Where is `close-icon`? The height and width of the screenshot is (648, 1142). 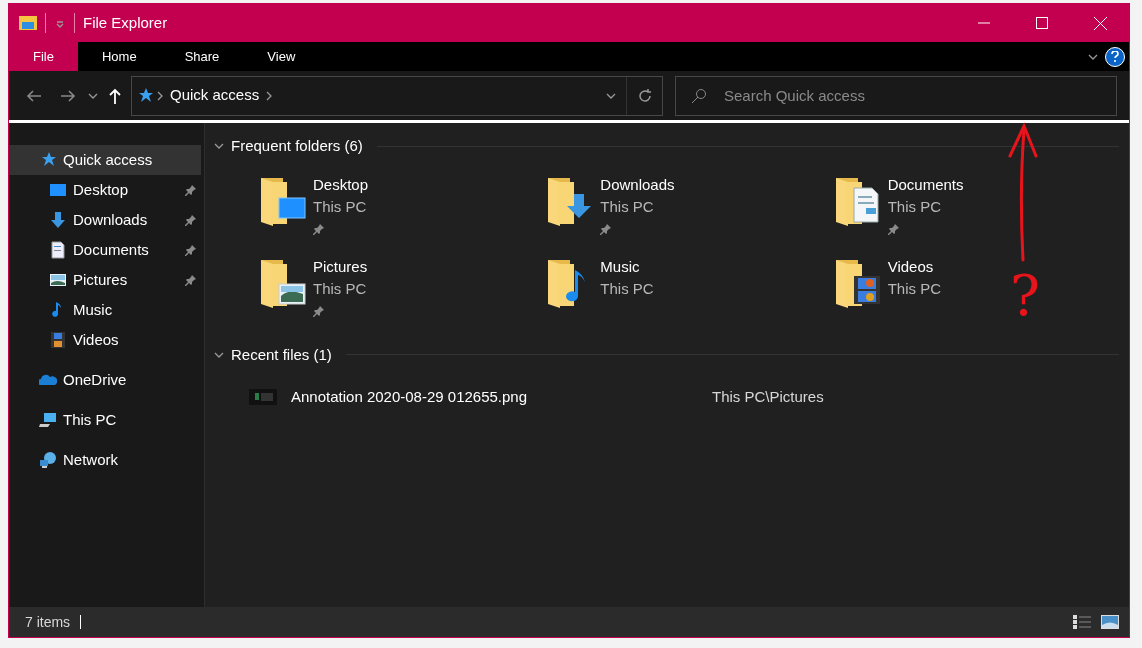
close-icon is located at coordinates (1100, 23).